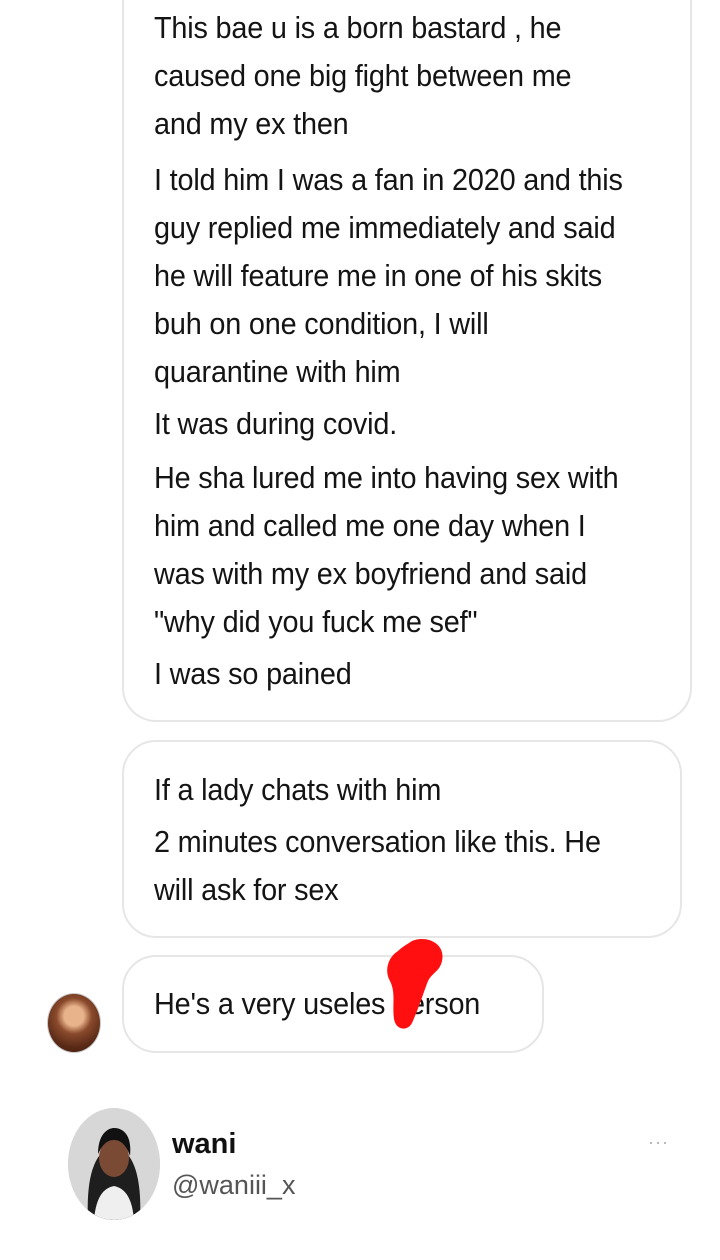 The image size is (720, 1260). I want to click on message-text: It was during covid., so click(276, 423).